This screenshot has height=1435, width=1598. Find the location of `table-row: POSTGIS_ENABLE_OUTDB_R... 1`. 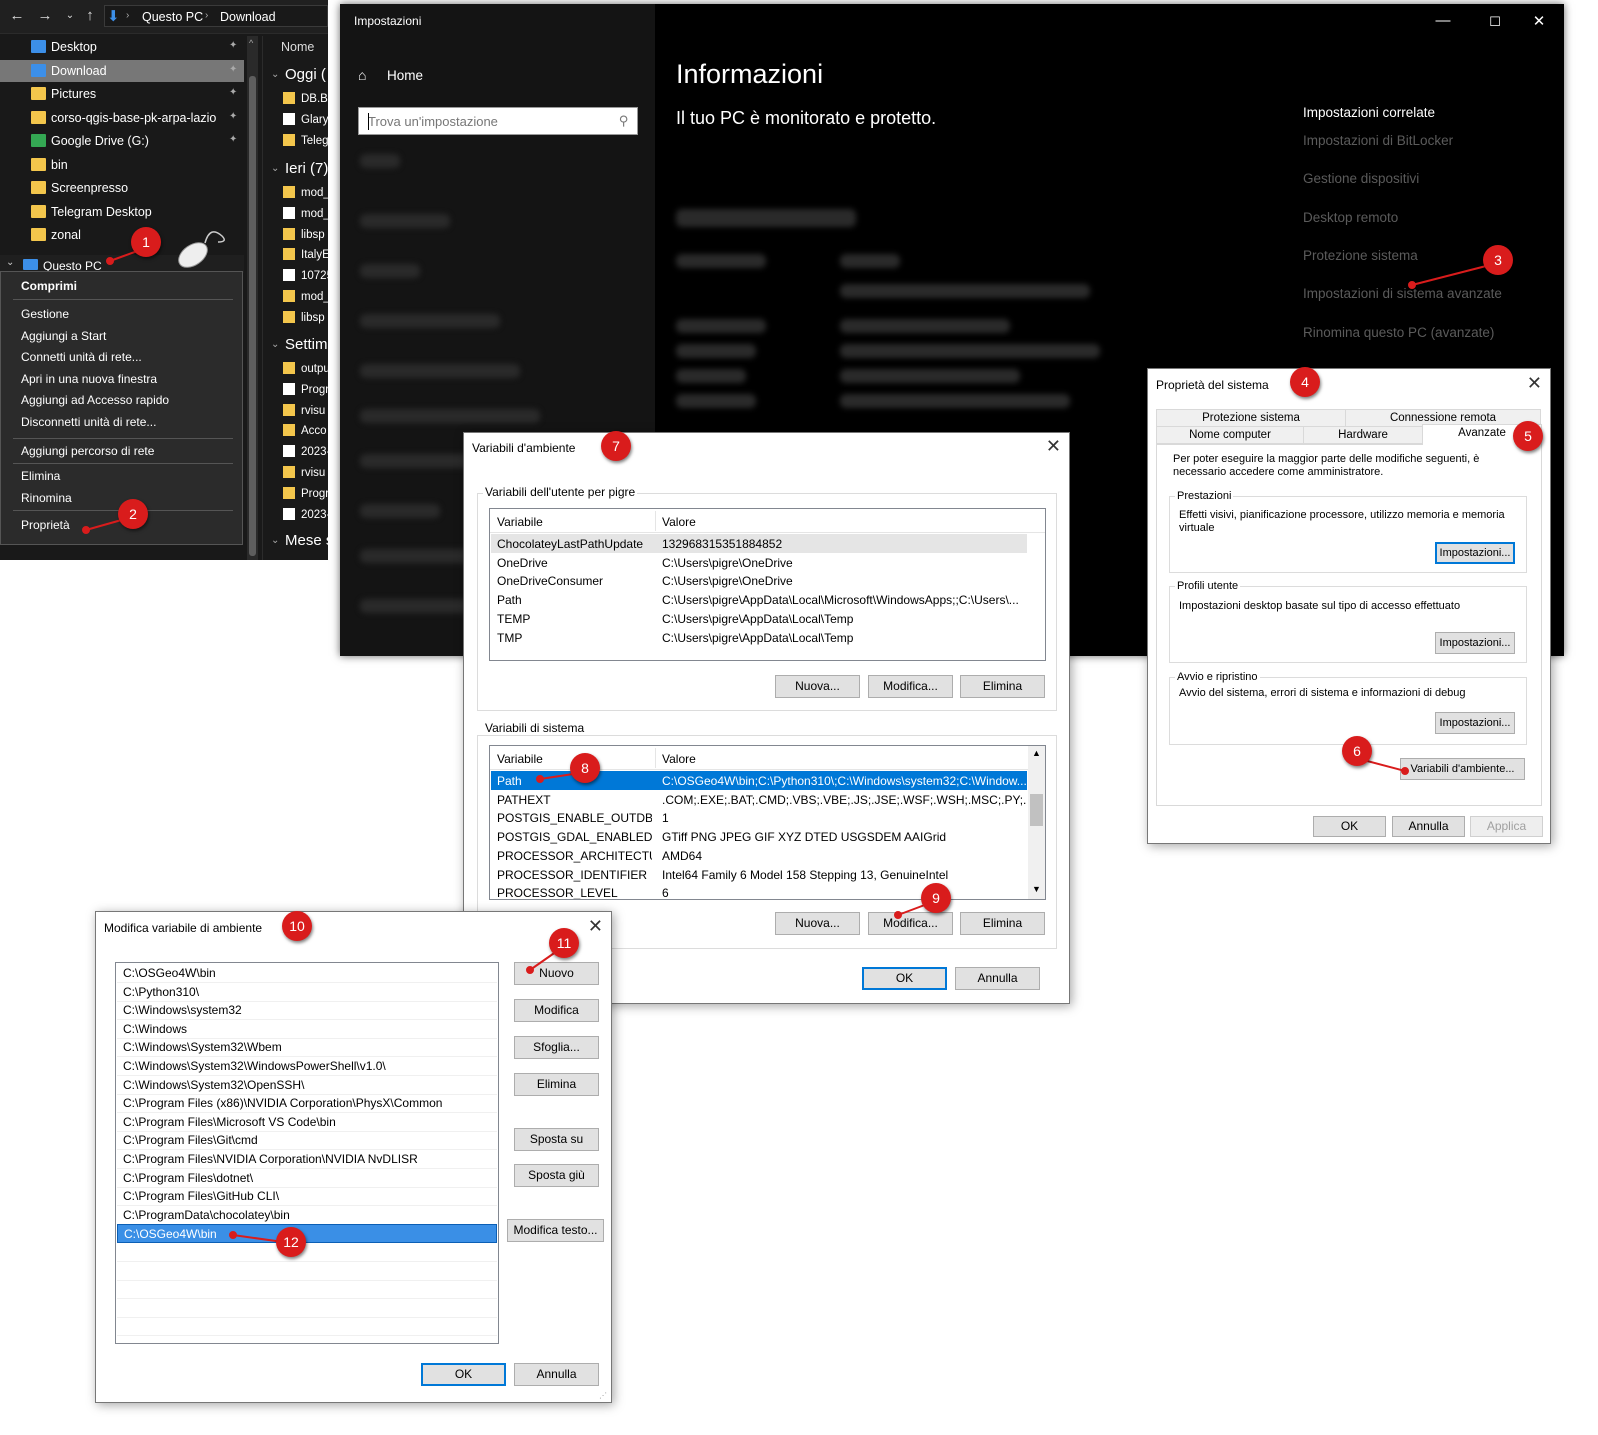

table-row: POSTGIS_ENABLE_OUTDB_R... 1 is located at coordinates (759, 817).